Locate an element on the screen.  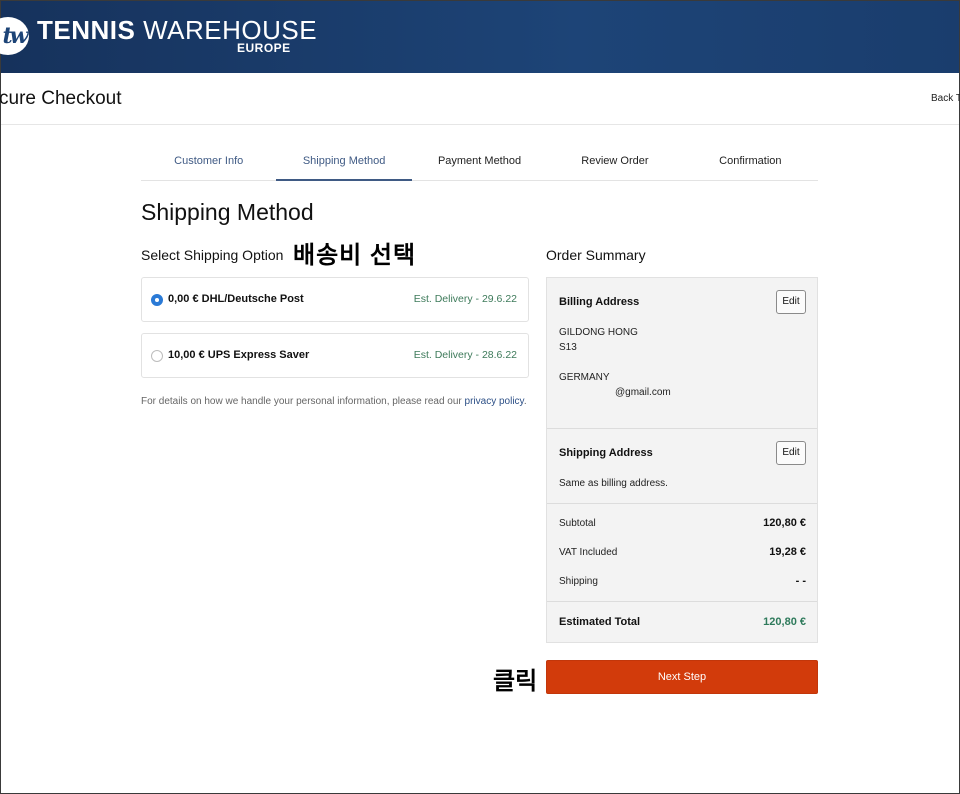
estimated-total-label: Estimated Total is located at coordinates (600, 622).